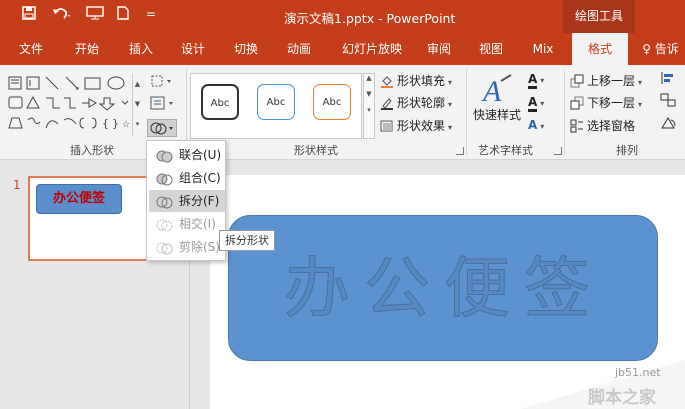  Describe the element at coordinates (599, 16) in the screenshot. I see `drawing-tools-context: 绘图工具` at that location.